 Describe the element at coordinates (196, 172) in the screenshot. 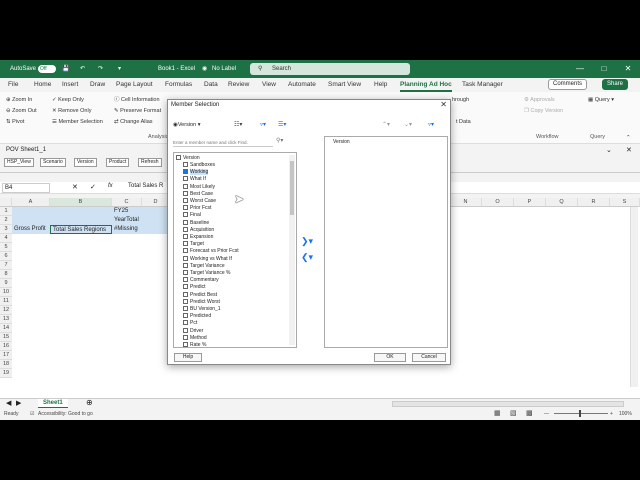

I see `member-item: Working` at that location.